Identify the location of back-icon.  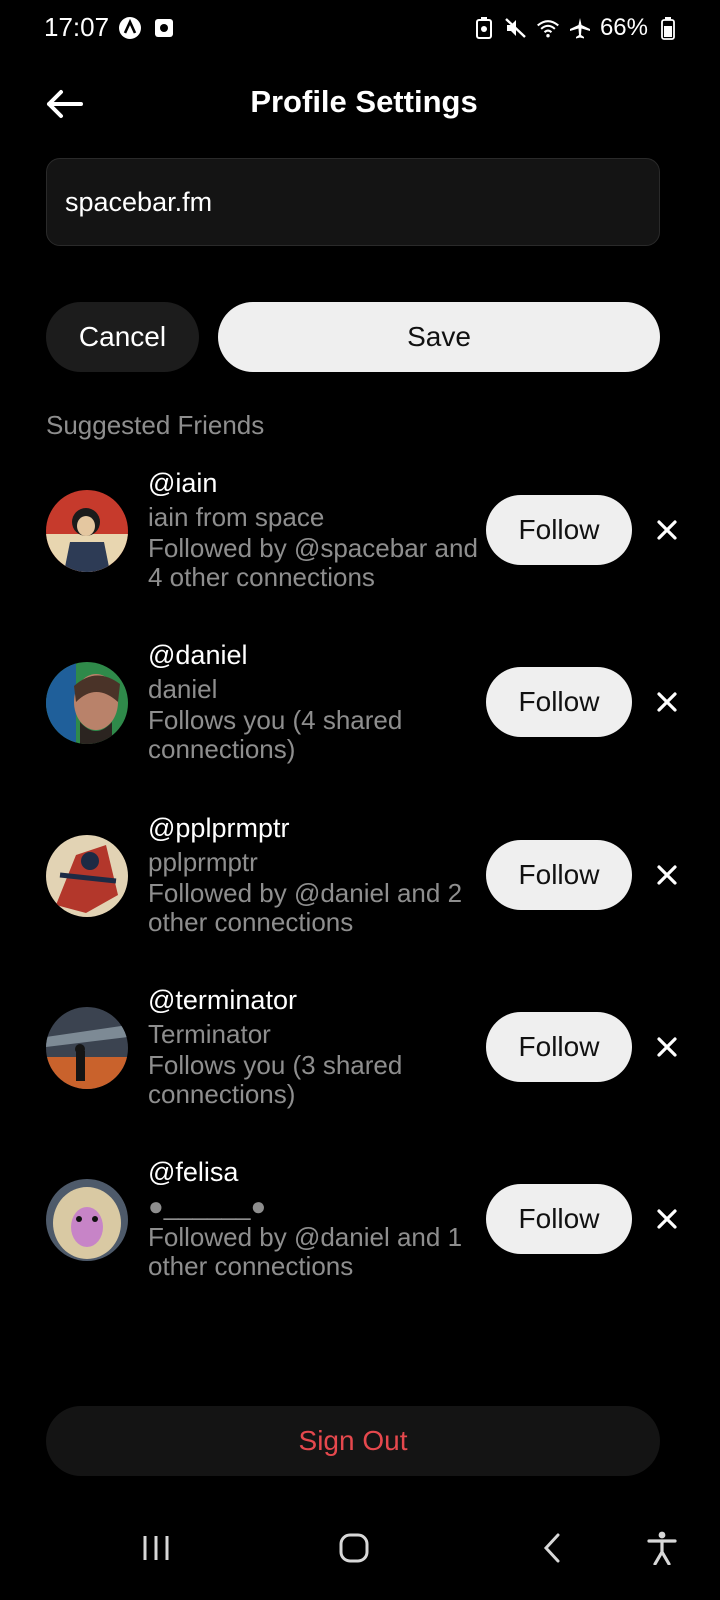
(551, 1548).